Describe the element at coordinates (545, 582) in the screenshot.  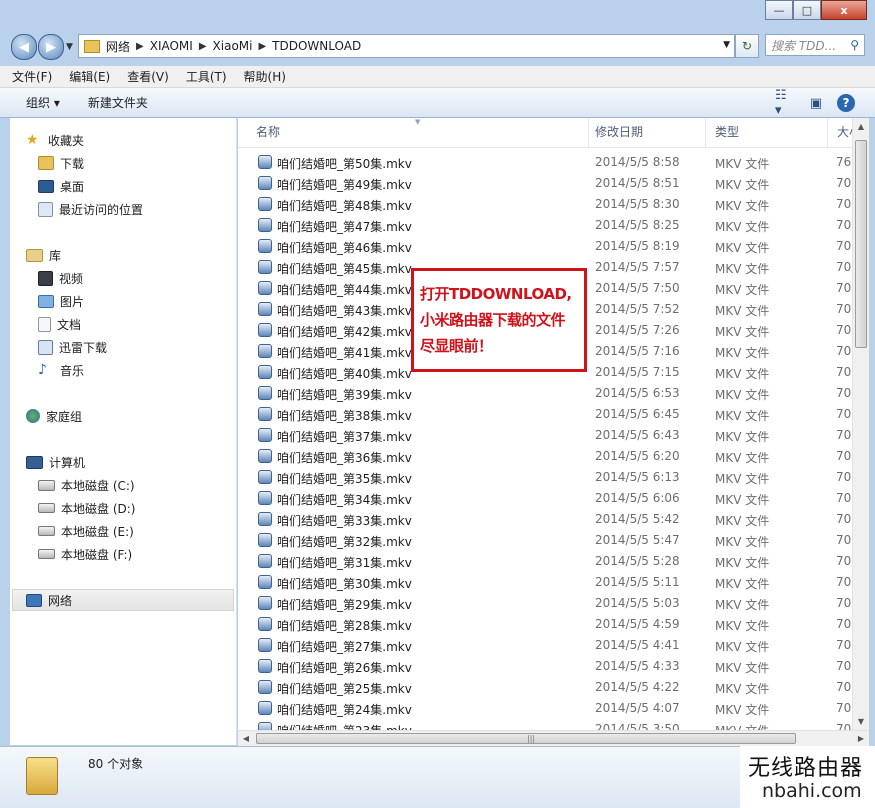
I see `file-row: 咱们结婚吧_第30集.mkv 2014/5/5 5:11 MKV 文件 70` at that location.